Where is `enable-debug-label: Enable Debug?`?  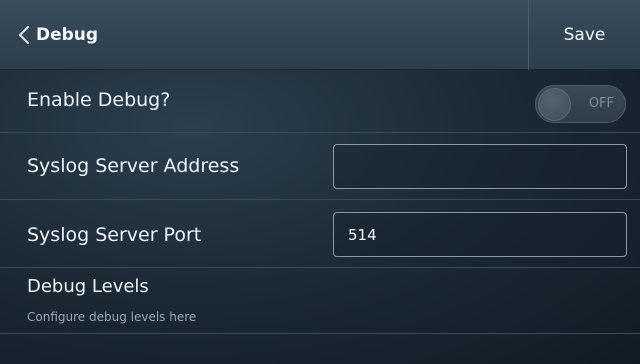 enable-debug-label: Enable Debug? is located at coordinates (99, 100).